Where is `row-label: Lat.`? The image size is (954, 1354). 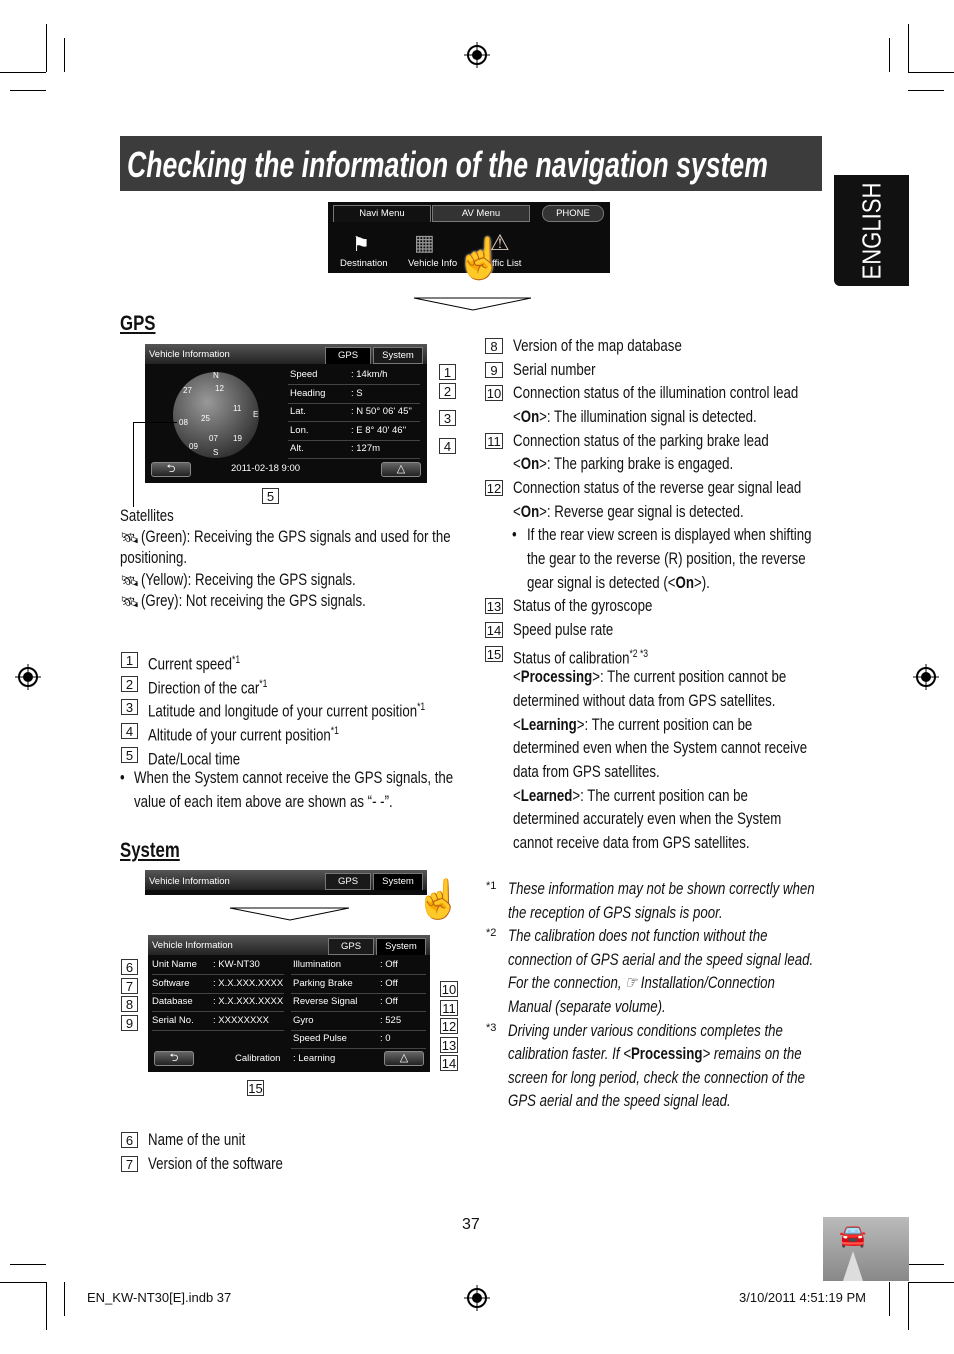
row-label: Lat. is located at coordinates (298, 411).